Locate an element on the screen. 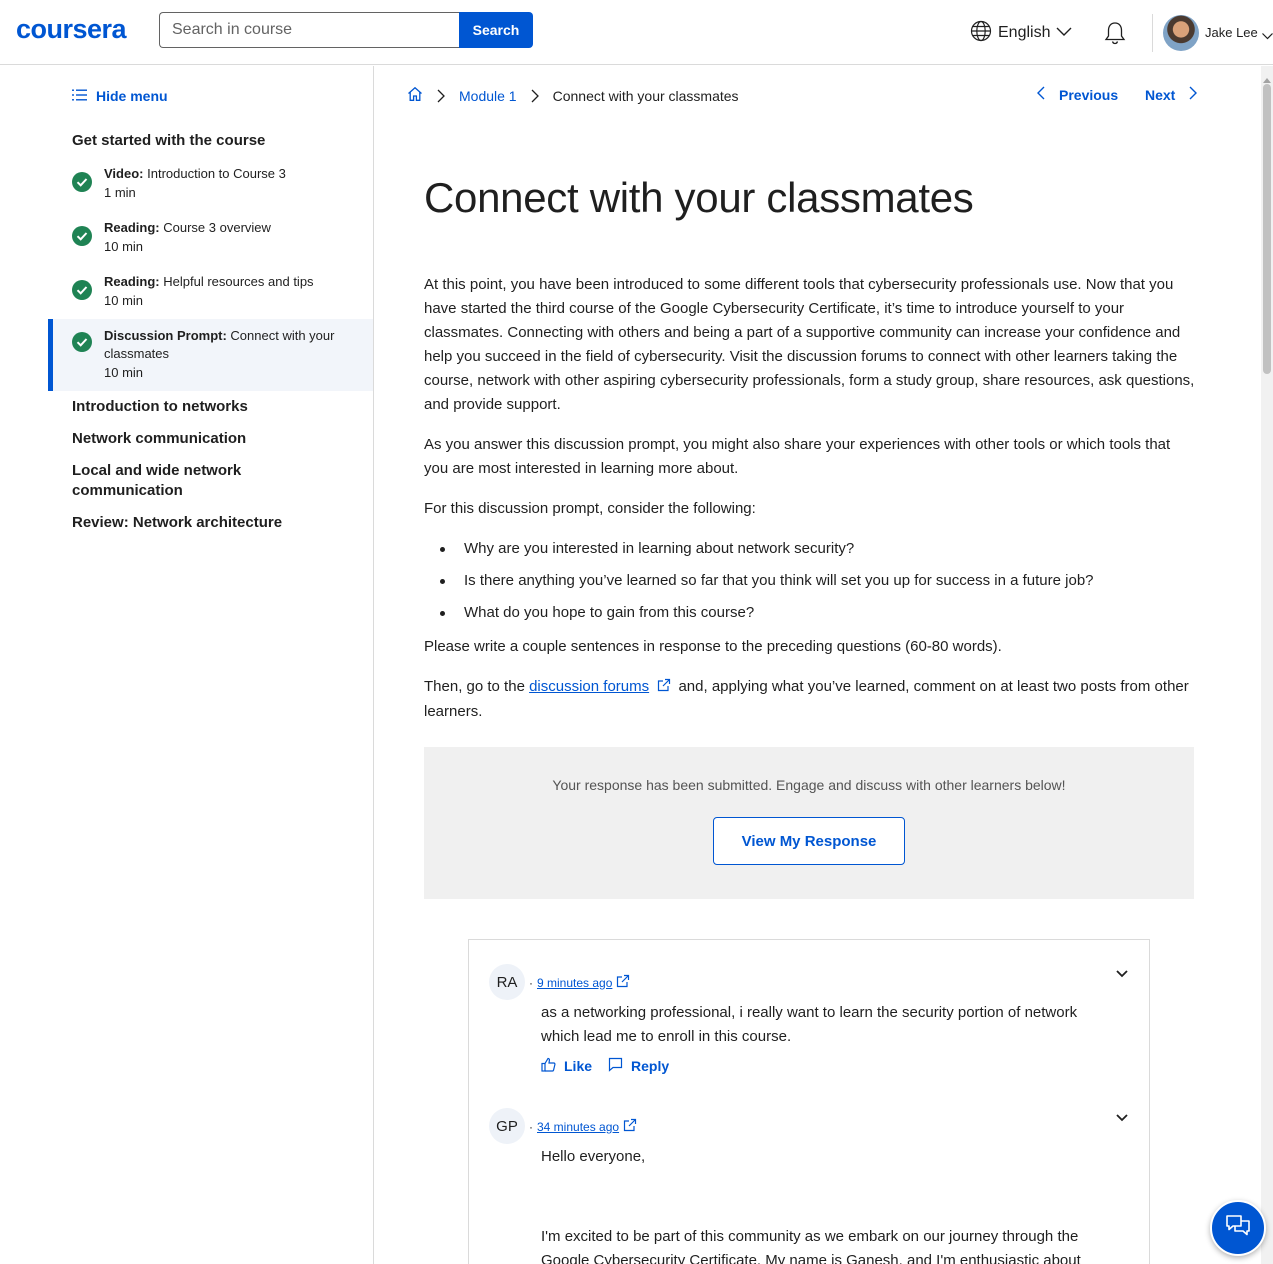  top-header: coursera Search English Jake Lee is located at coordinates (636, 32).